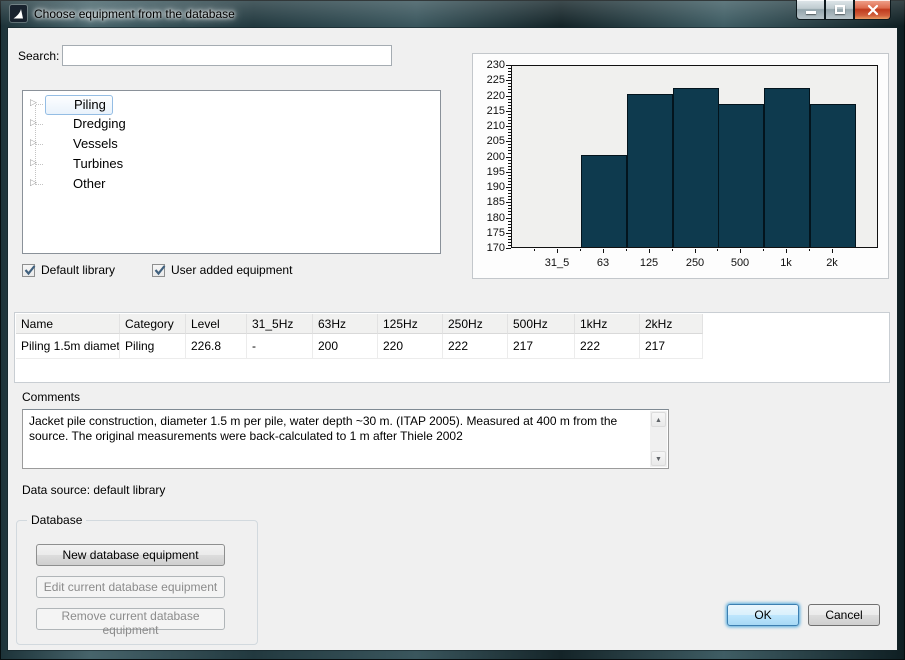 Image resolution: width=905 pixels, height=660 pixels. Describe the element at coordinates (832, 263) in the screenshot. I see `x-axis-tick-label: 2k` at that location.